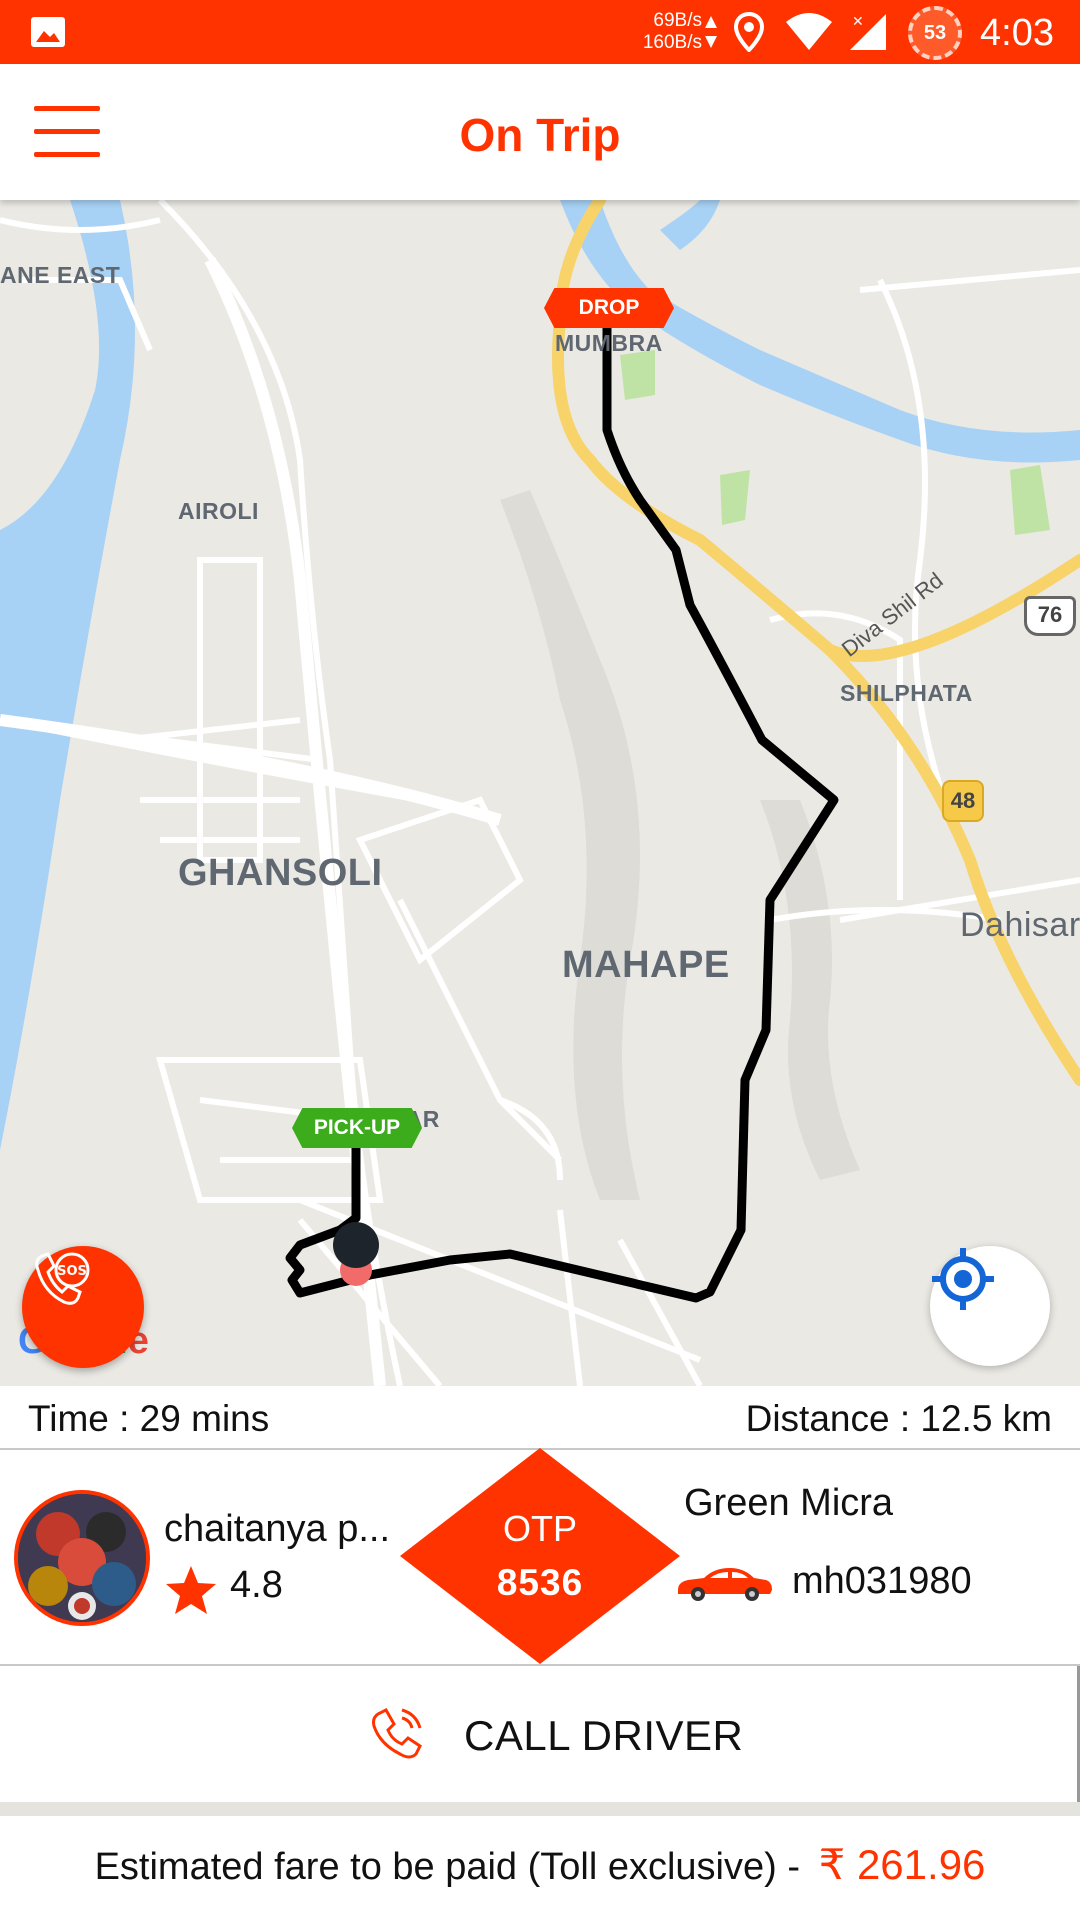 This screenshot has height=1920, width=1080. What do you see at coordinates (280, 873) in the screenshot?
I see `map-label-ghansoli: GHANSOLI` at bounding box center [280, 873].